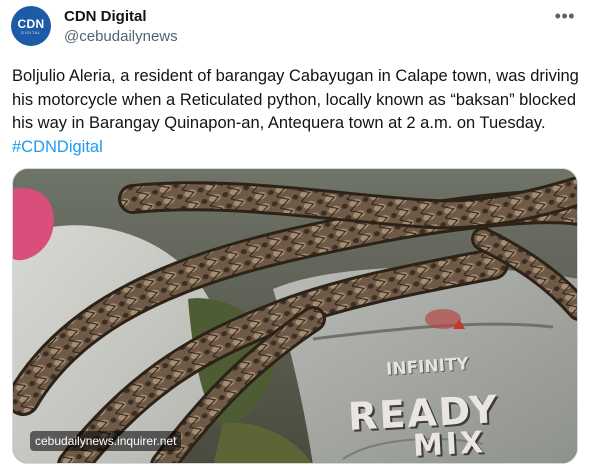 Image resolution: width=589 pixels, height=473 pixels. Describe the element at coordinates (565, 16) in the screenshot. I see `more-horizontal-icon: •••` at that location.